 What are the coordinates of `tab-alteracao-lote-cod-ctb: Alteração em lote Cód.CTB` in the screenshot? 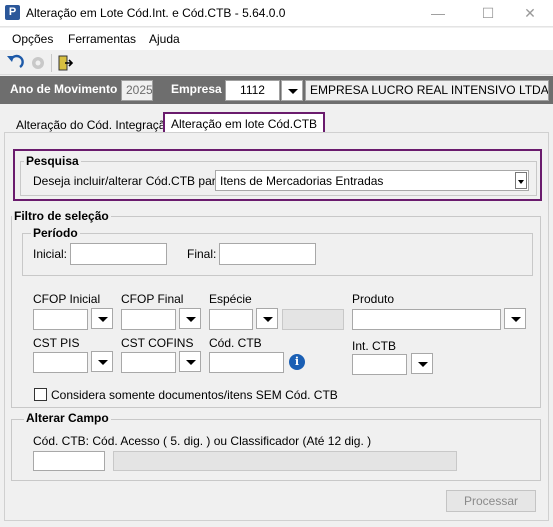 It's located at (244, 123).